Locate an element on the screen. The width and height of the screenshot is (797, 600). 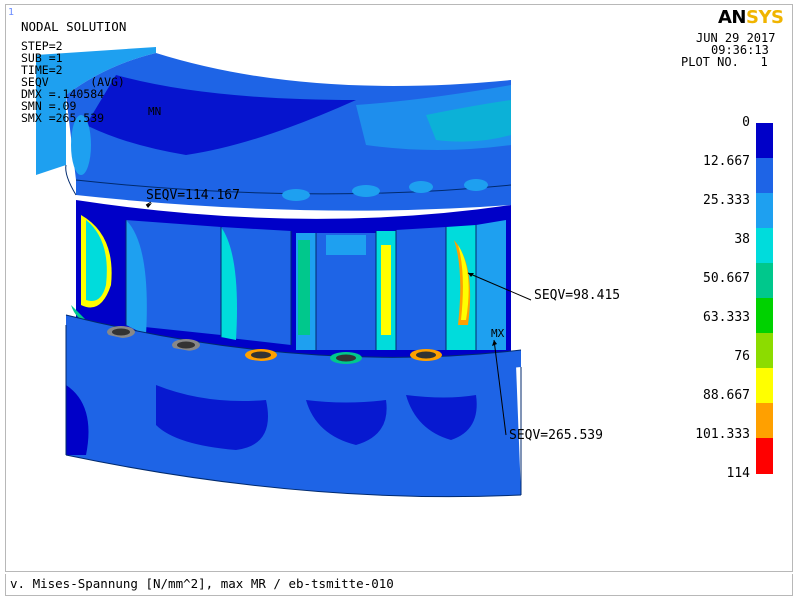
plot-number: PLOT NO. 1 is located at coordinates (724, 62).